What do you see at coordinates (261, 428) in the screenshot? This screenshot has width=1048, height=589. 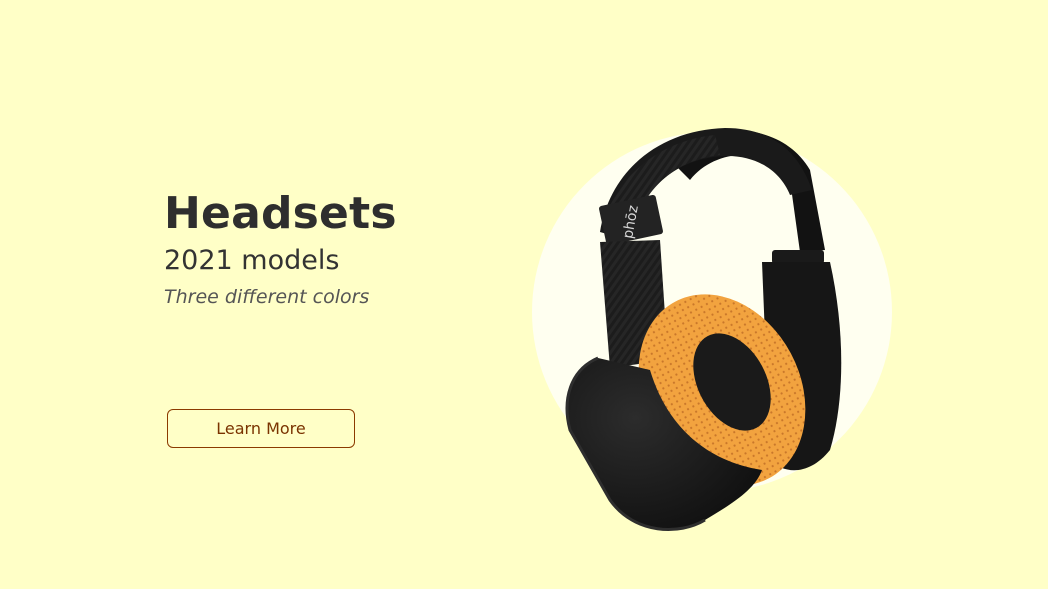 I see `learn-more-button: Learn More` at bounding box center [261, 428].